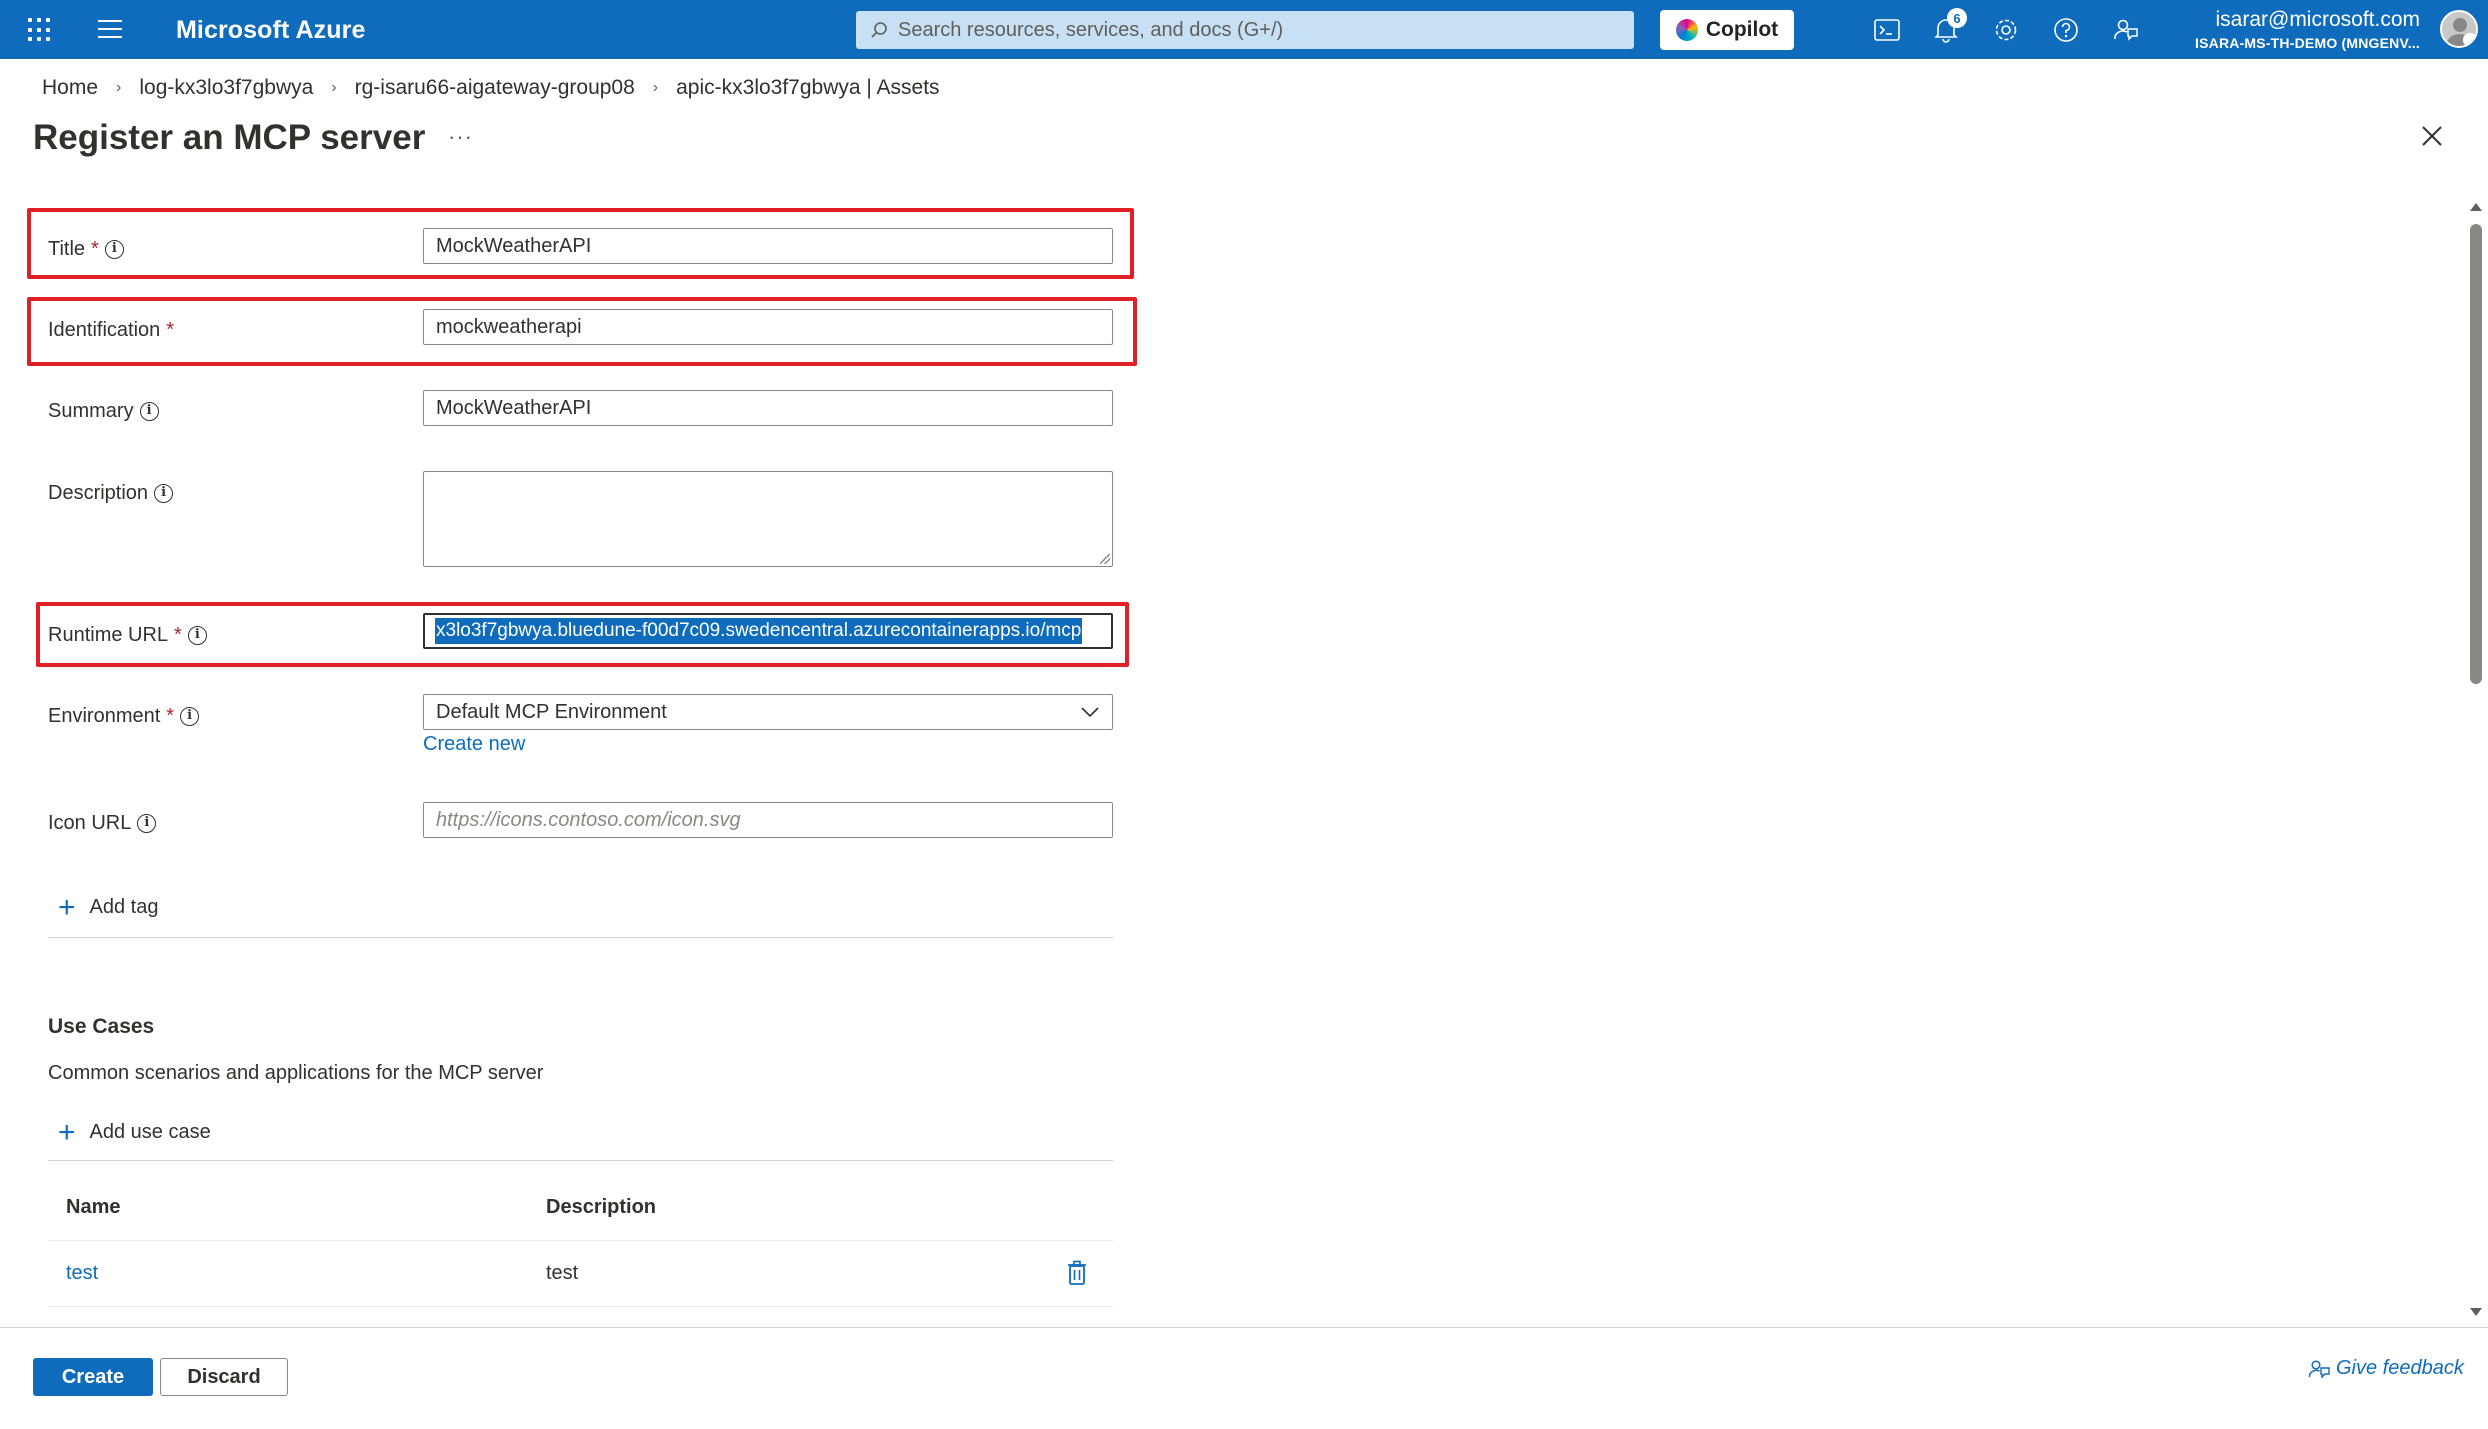 The image size is (2488, 1429). Describe the element at coordinates (601, 1207) in the screenshot. I see `column-header-description: Description` at that location.